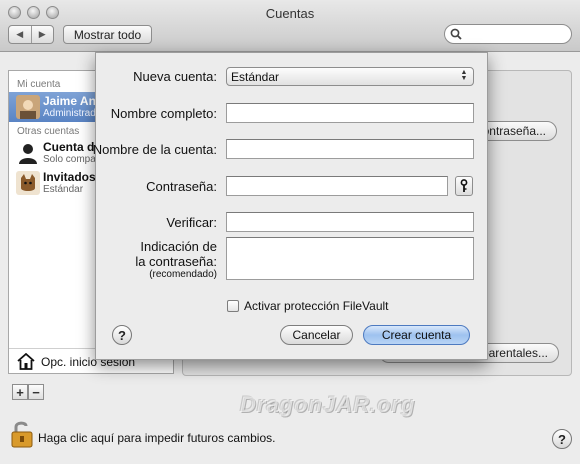  What do you see at coordinates (107, 34) in the screenshot?
I see `show-all-button: Mostrar todo` at bounding box center [107, 34].